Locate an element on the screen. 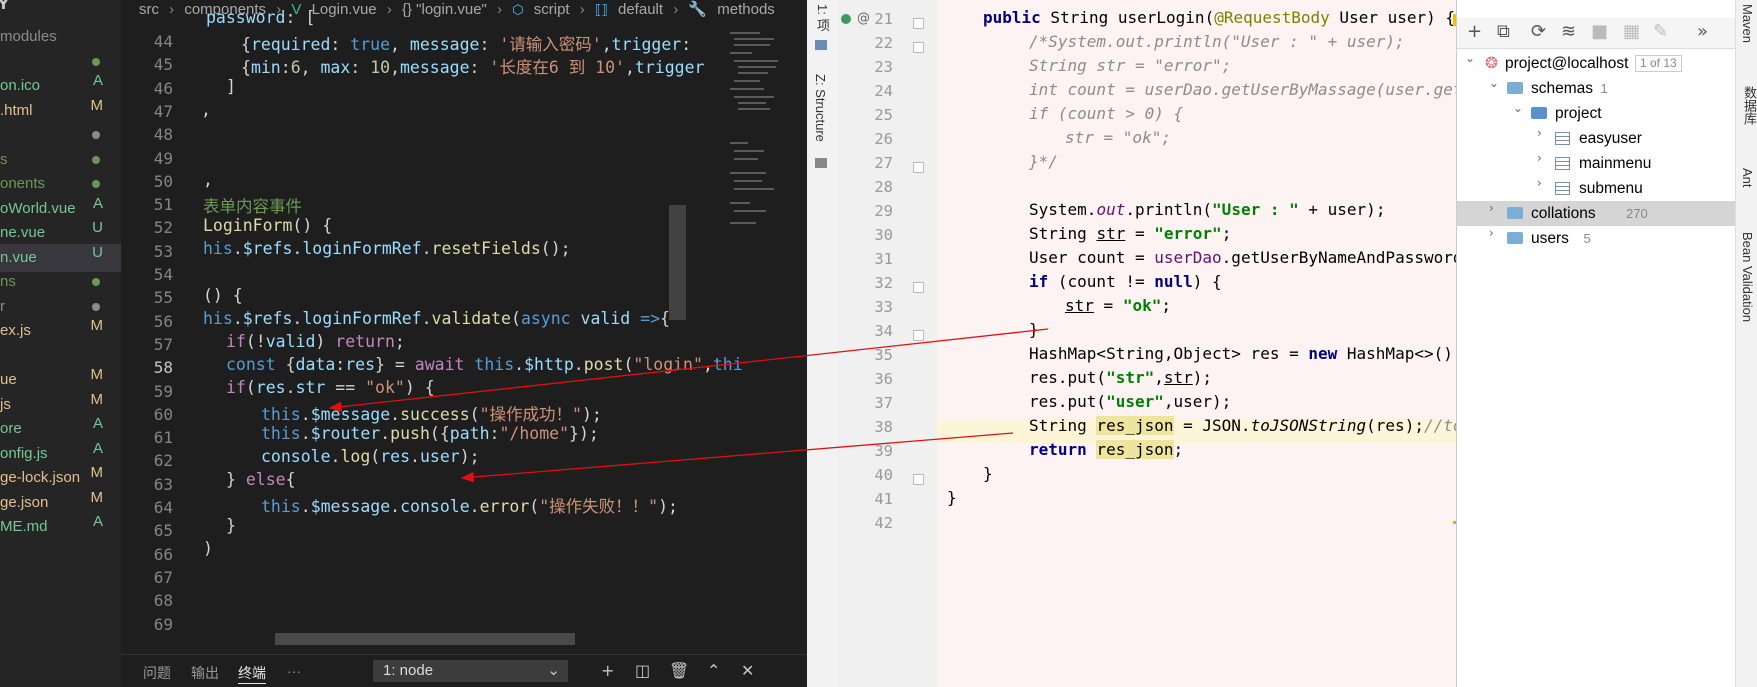 This screenshot has height=687, width=1757. code-line: }*/ is located at coordinates (1043, 161).